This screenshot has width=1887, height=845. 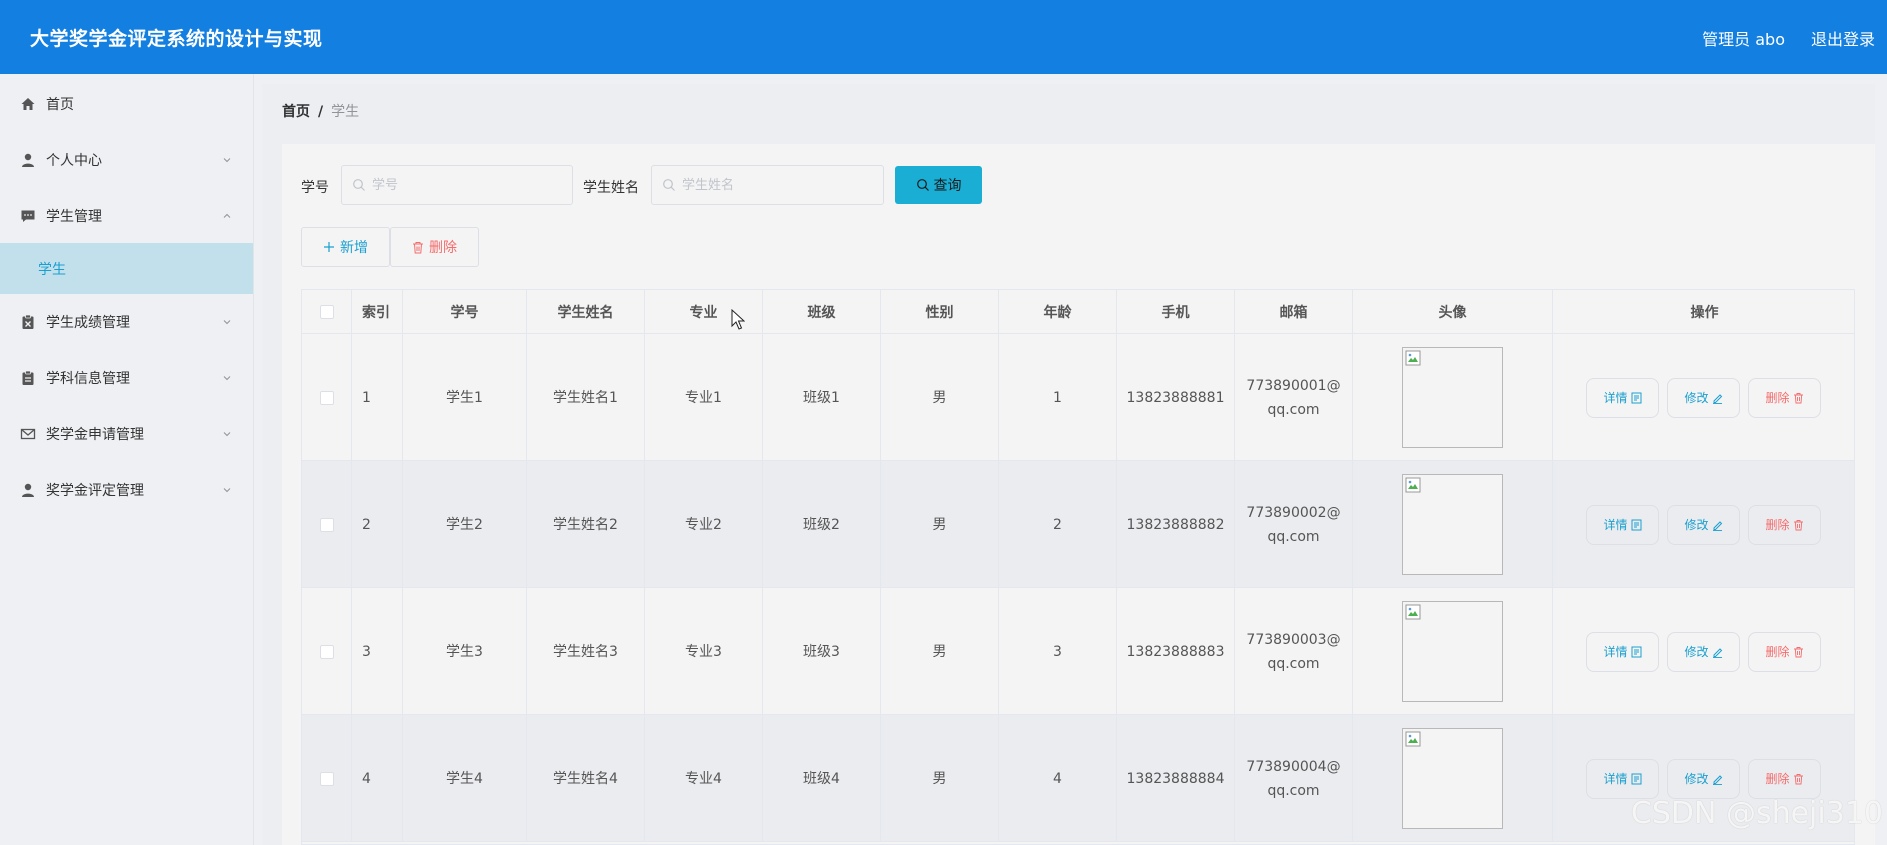 I want to click on add-button: 新增, so click(x=345, y=247).